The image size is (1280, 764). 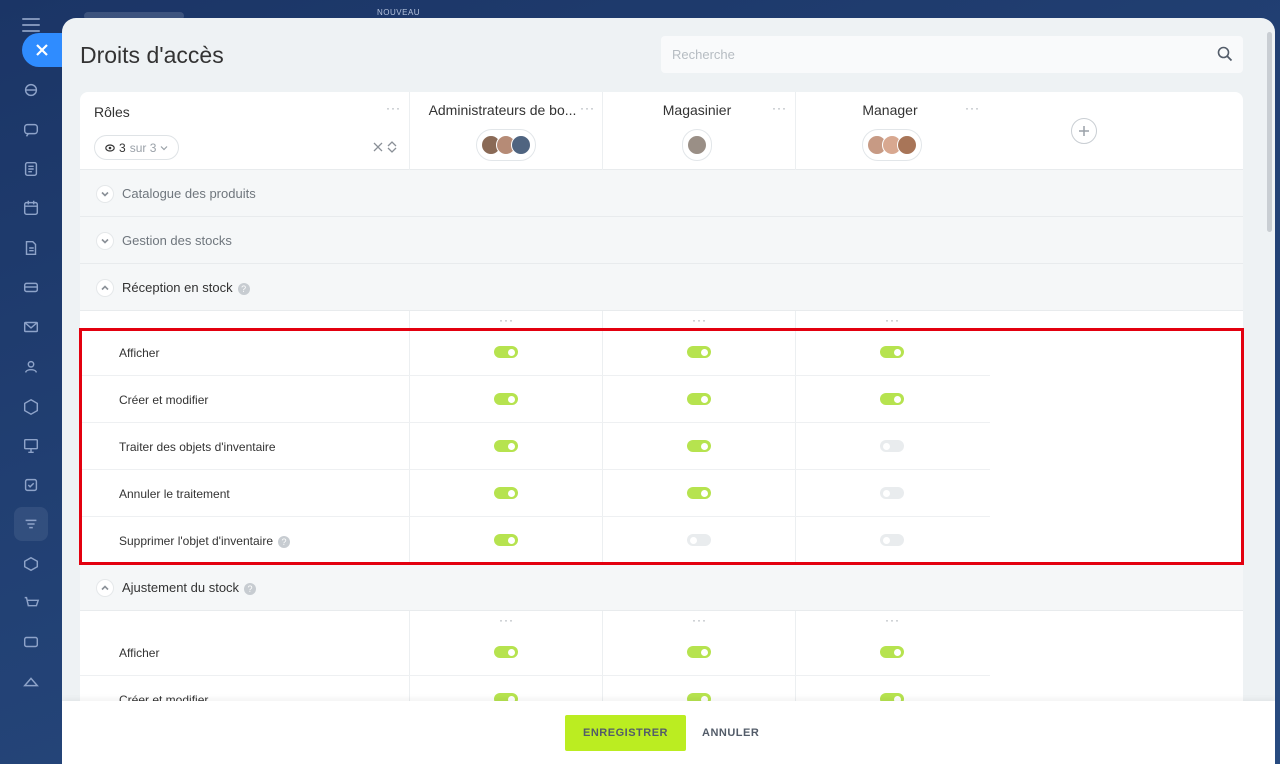 I want to click on save-button: ENREGISTRER, so click(x=625, y=733).